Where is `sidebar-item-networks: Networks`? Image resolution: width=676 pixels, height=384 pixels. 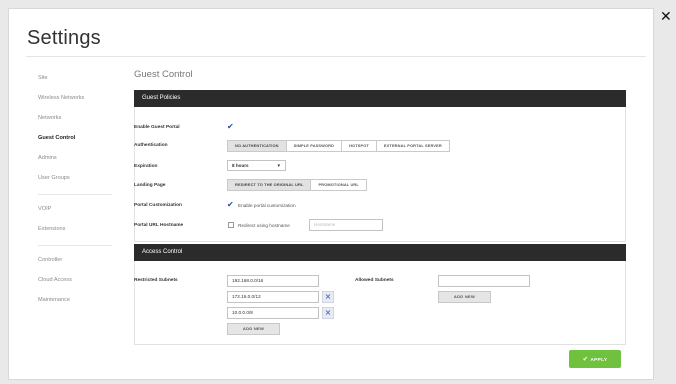
sidebar-item-networks: Networks is located at coordinates (76, 124).